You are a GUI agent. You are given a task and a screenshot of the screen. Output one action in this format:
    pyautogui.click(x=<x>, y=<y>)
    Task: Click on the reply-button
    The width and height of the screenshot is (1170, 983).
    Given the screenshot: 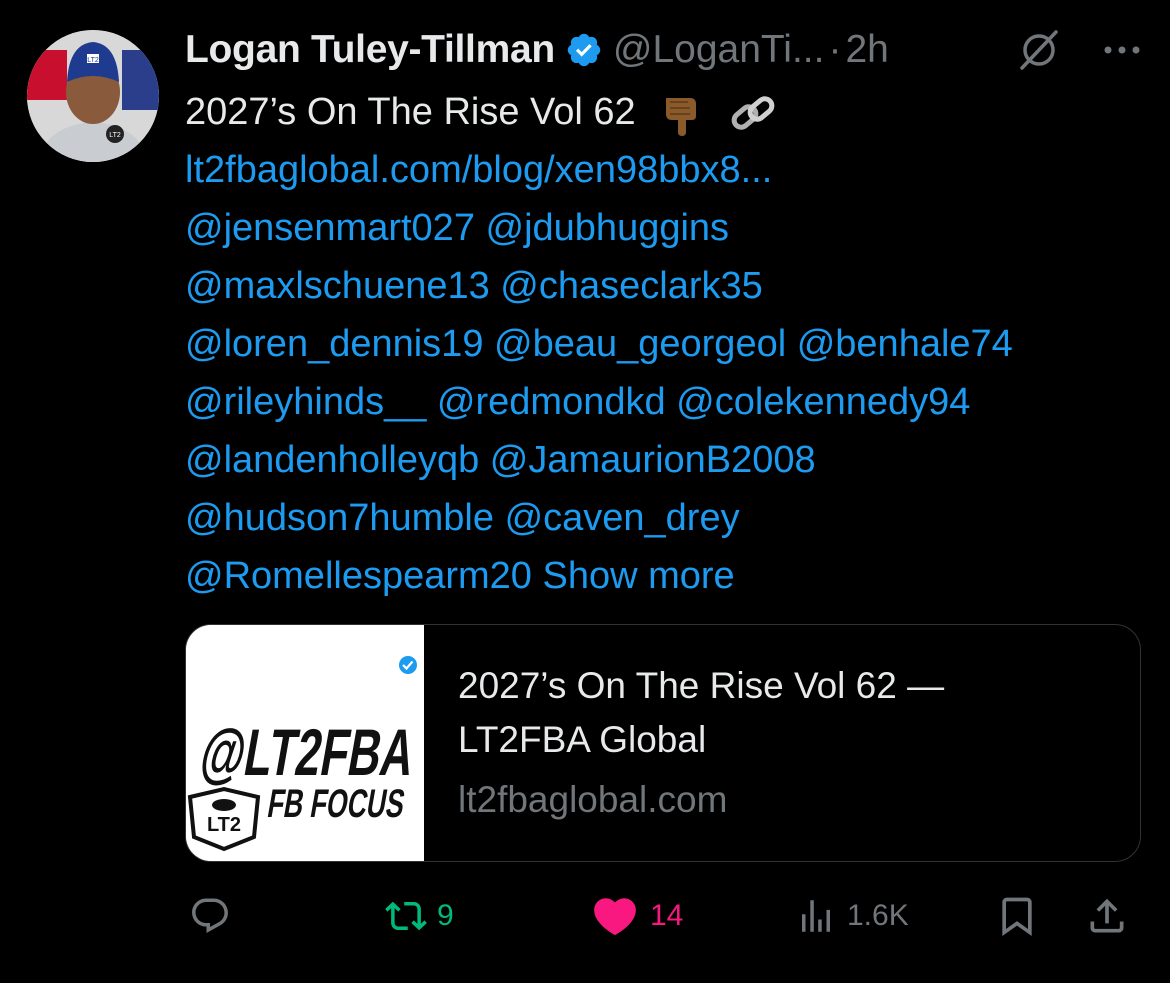 What is the action you would take?
    pyautogui.click(x=215, y=916)
    